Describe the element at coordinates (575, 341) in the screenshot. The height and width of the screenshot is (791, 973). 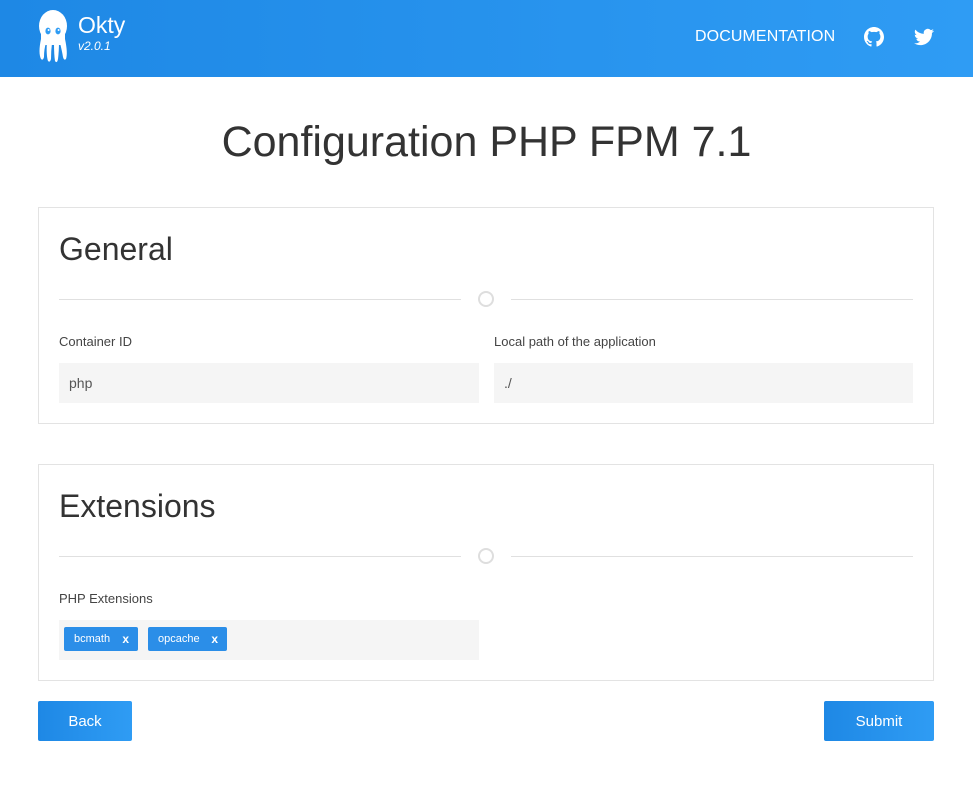
I see `local-path-label: Local path of the application` at that location.